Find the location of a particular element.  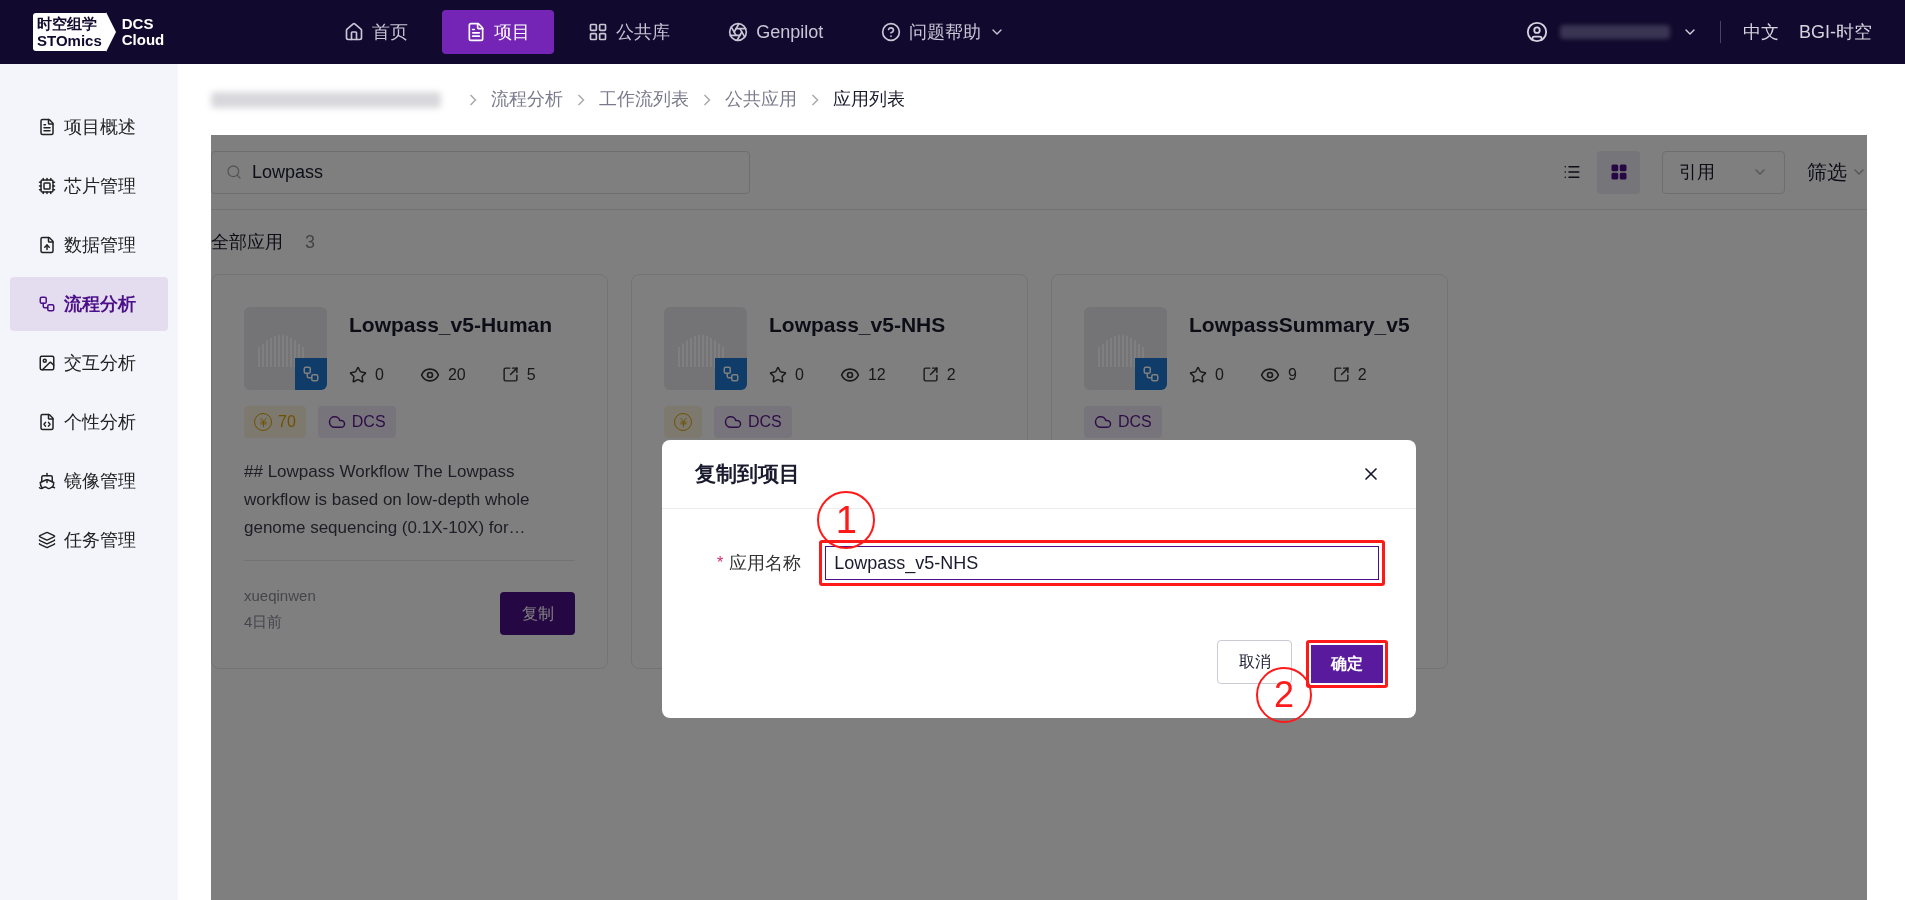

share-count: 5 is located at coordinates (531, 374).